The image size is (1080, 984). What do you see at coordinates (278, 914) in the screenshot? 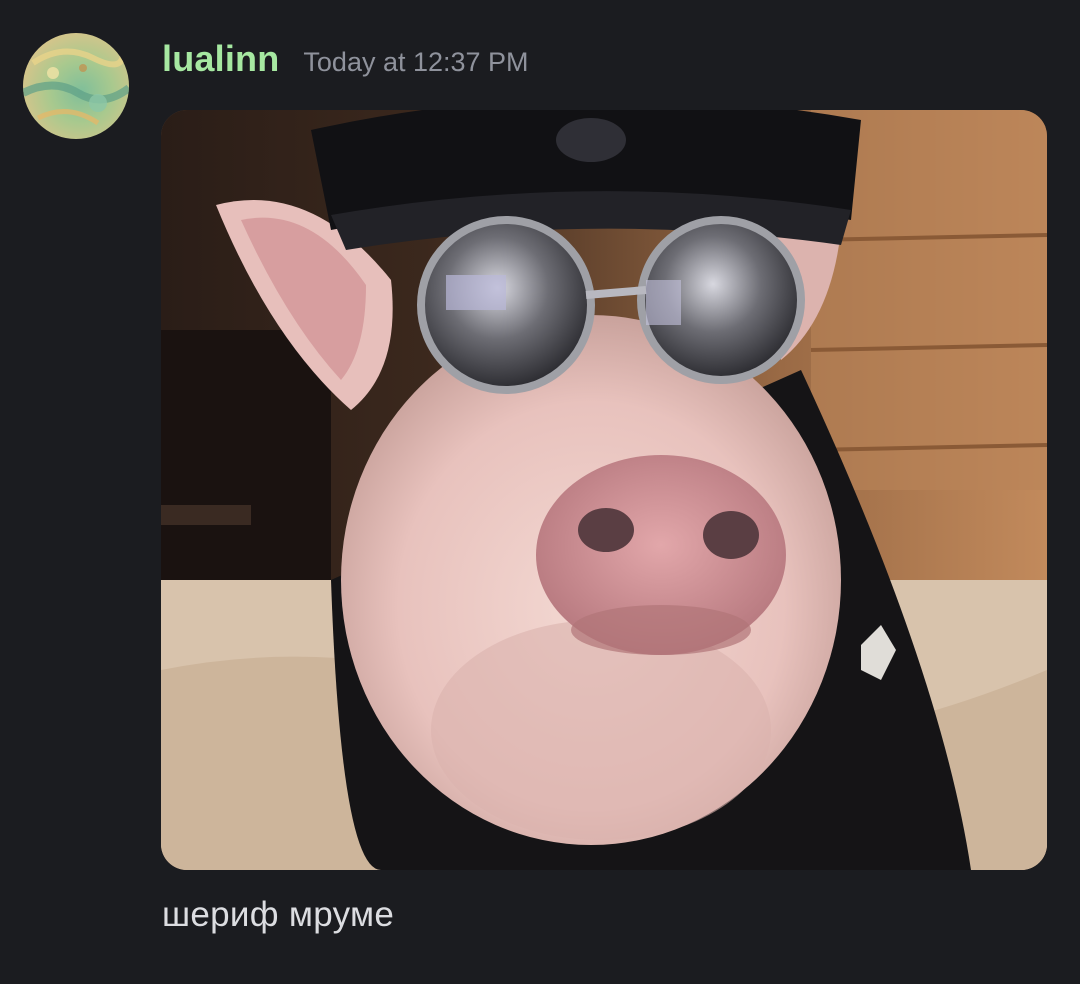
I see `message-text: шериф мруме` at bounding box center [278, 914].